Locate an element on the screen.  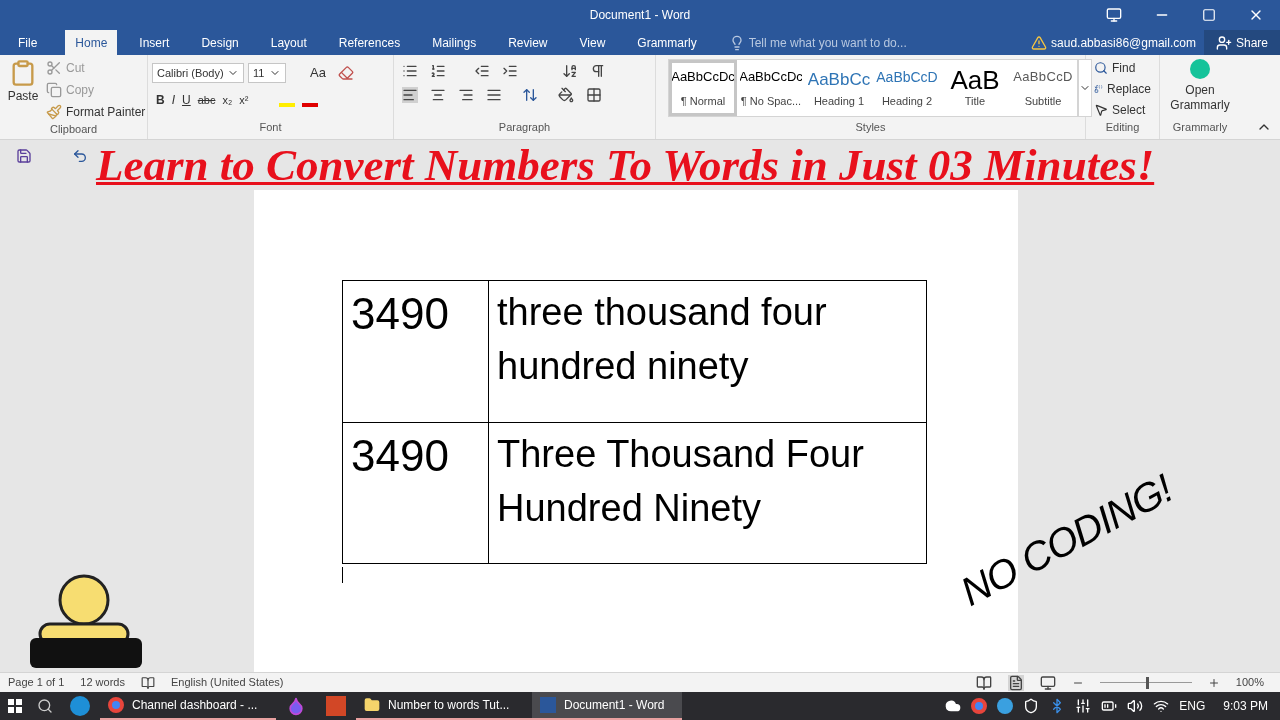
sort-icon is located at coordinates (570, 71).